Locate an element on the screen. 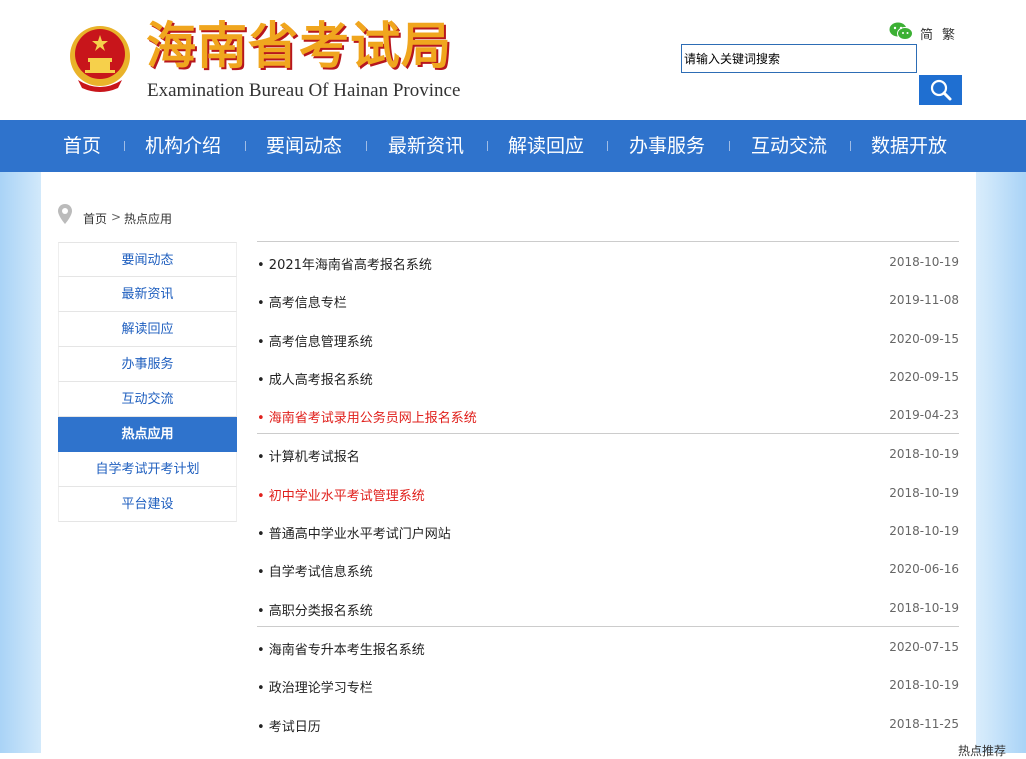 The width and height of the screenshot is (1026, 759). list-item: • 初中学业水平考试管理系统 2018-10-19 is located at coordinates (608, 492).